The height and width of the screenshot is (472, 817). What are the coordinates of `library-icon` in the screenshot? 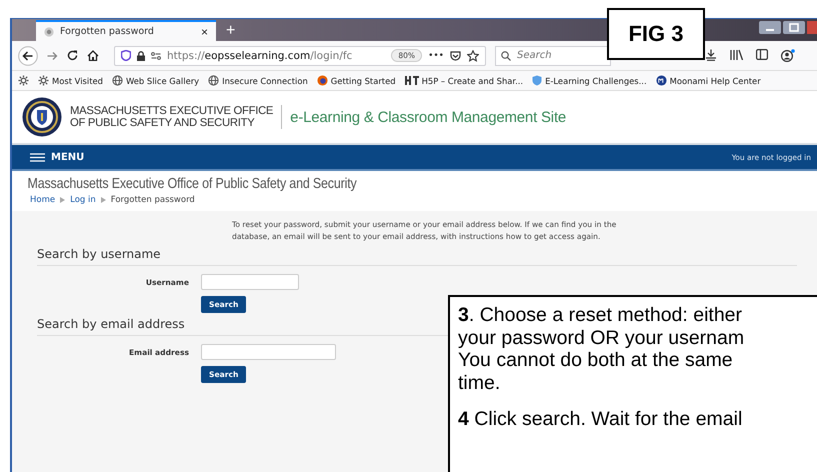 It's located at (736, 54).